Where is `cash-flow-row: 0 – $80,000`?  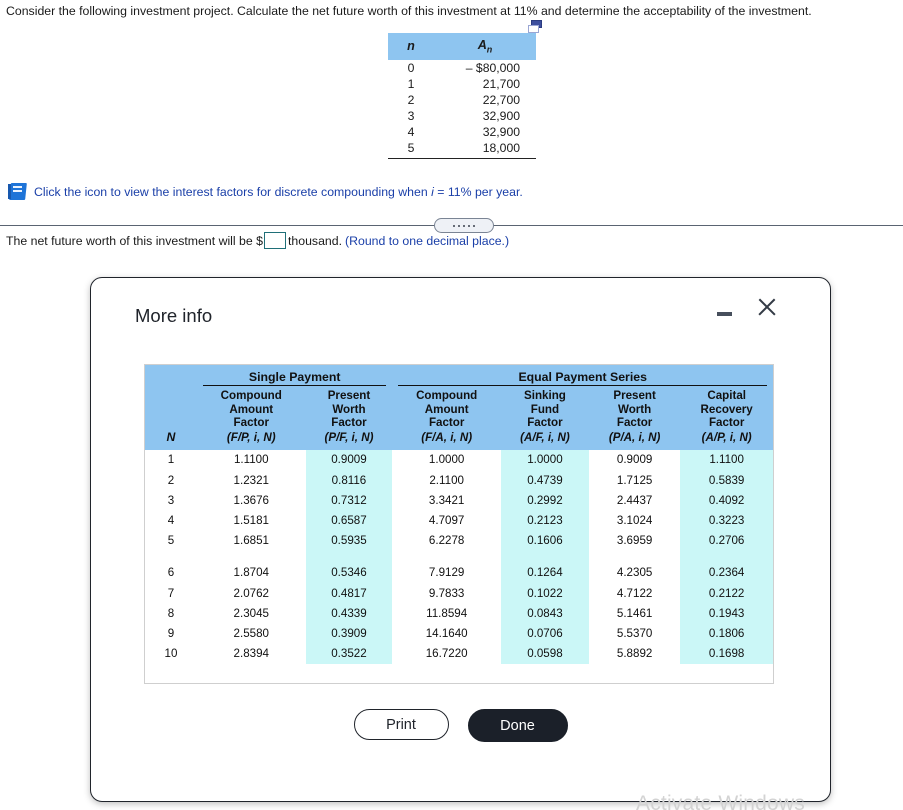
cash-flow-row: 0 – $80,000 is located at coordinates (462, 68).